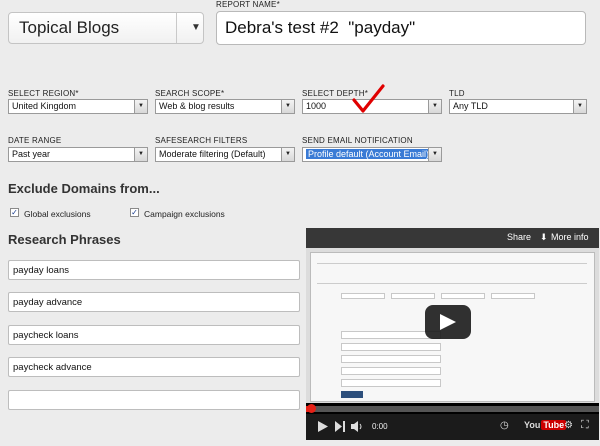 The height and width of the screenshot is (446, 600). Describe the element at coordinates (570, 237) in the screenshot. I see `more-info-button: More info` at that location.